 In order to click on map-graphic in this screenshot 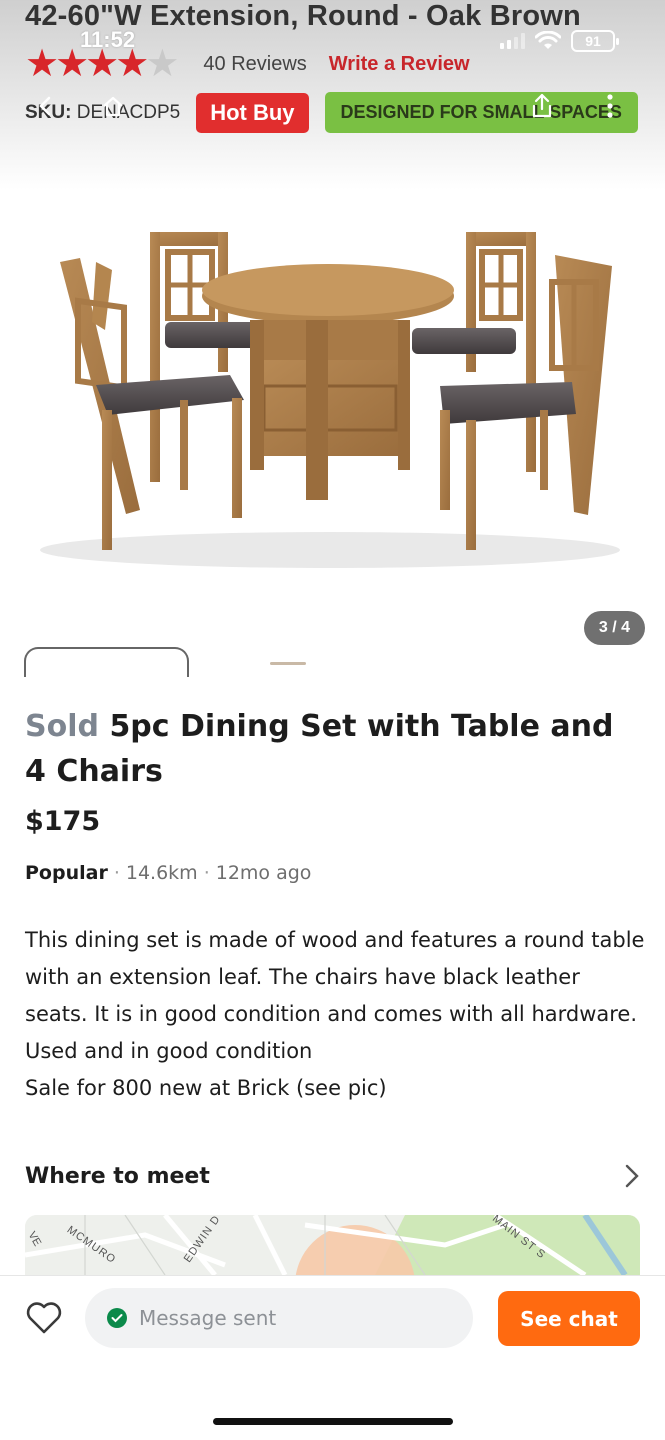, I will do `click(332, 1245)`.